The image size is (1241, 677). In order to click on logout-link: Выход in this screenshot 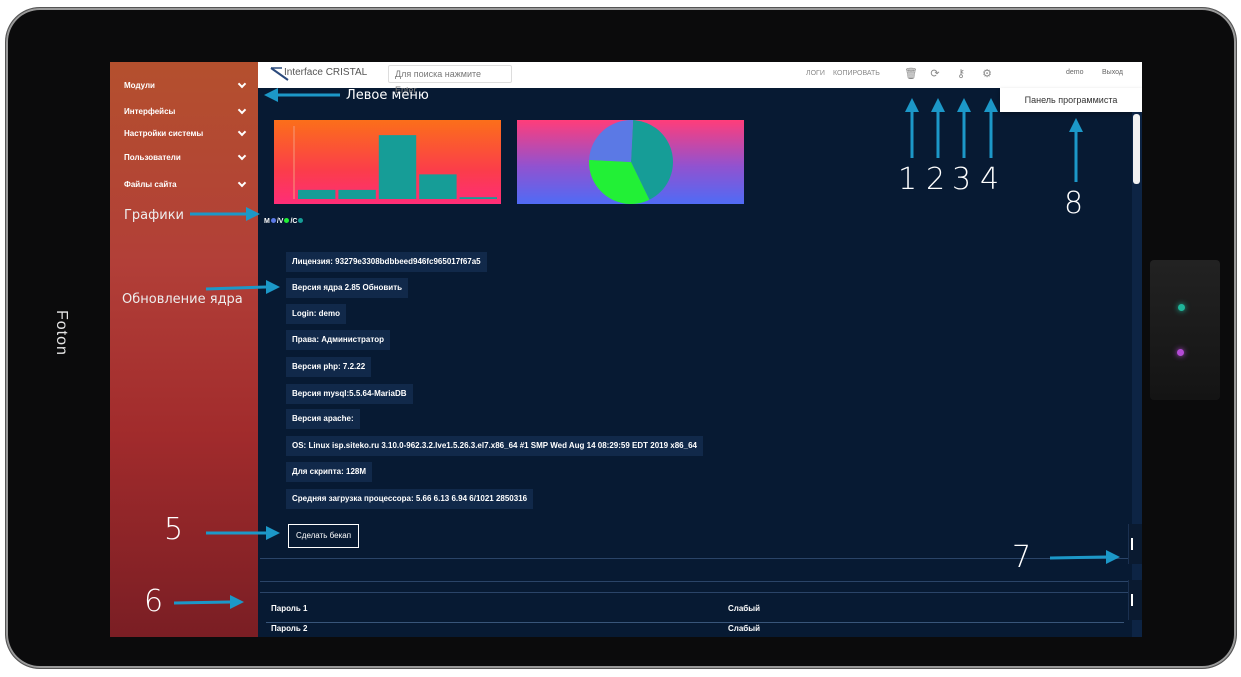, I will do `click(1112, 72)`.